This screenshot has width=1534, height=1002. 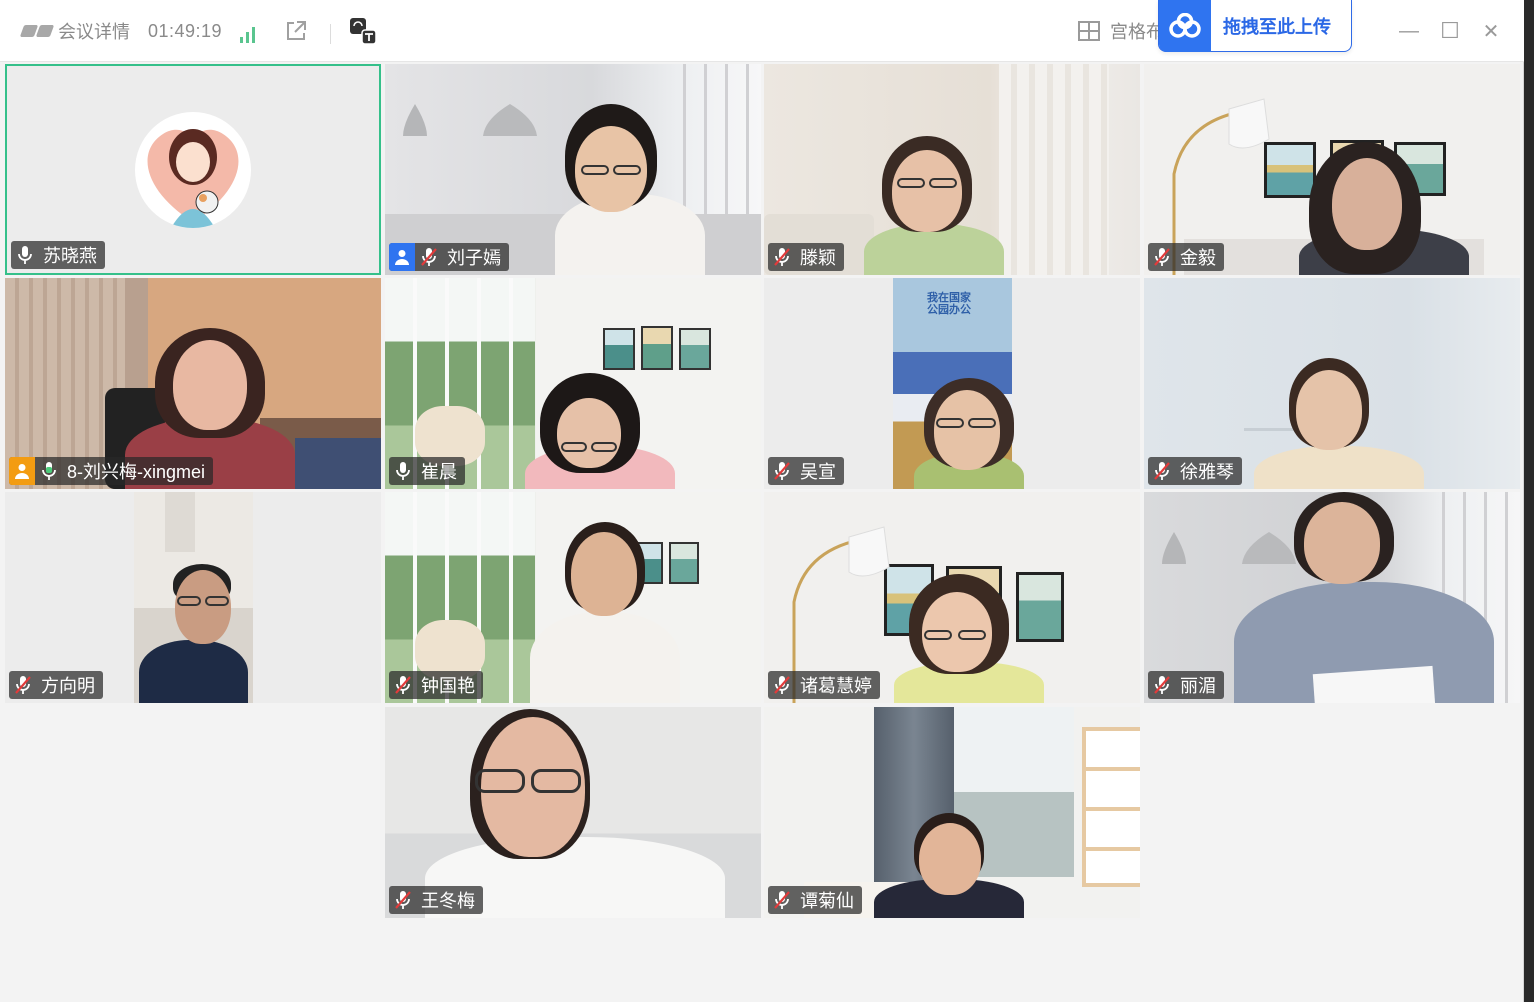 I want to click on participant-name-badge: 刘子嫣, so click(x=449, y=257).